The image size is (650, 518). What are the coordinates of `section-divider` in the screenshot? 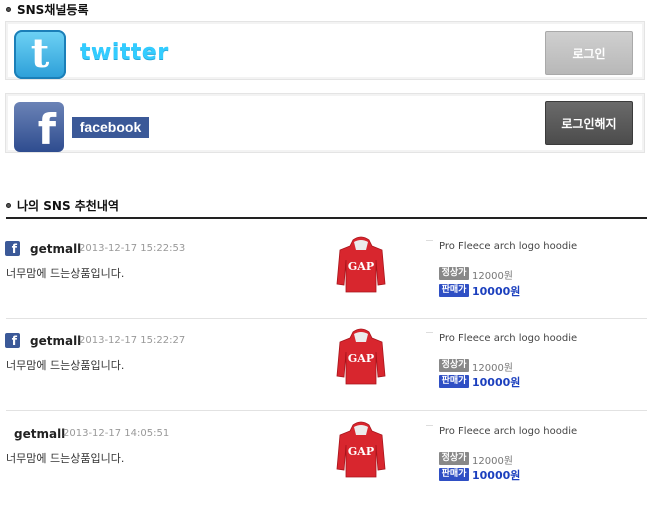 It's located at (326, 218).